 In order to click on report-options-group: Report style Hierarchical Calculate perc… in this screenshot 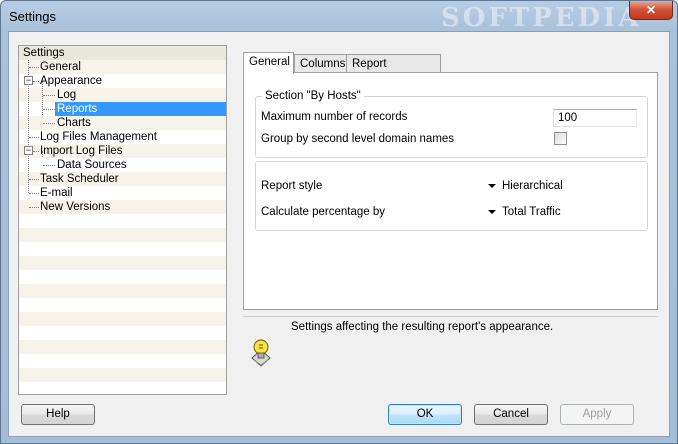, I will do `click(451, 196)`.